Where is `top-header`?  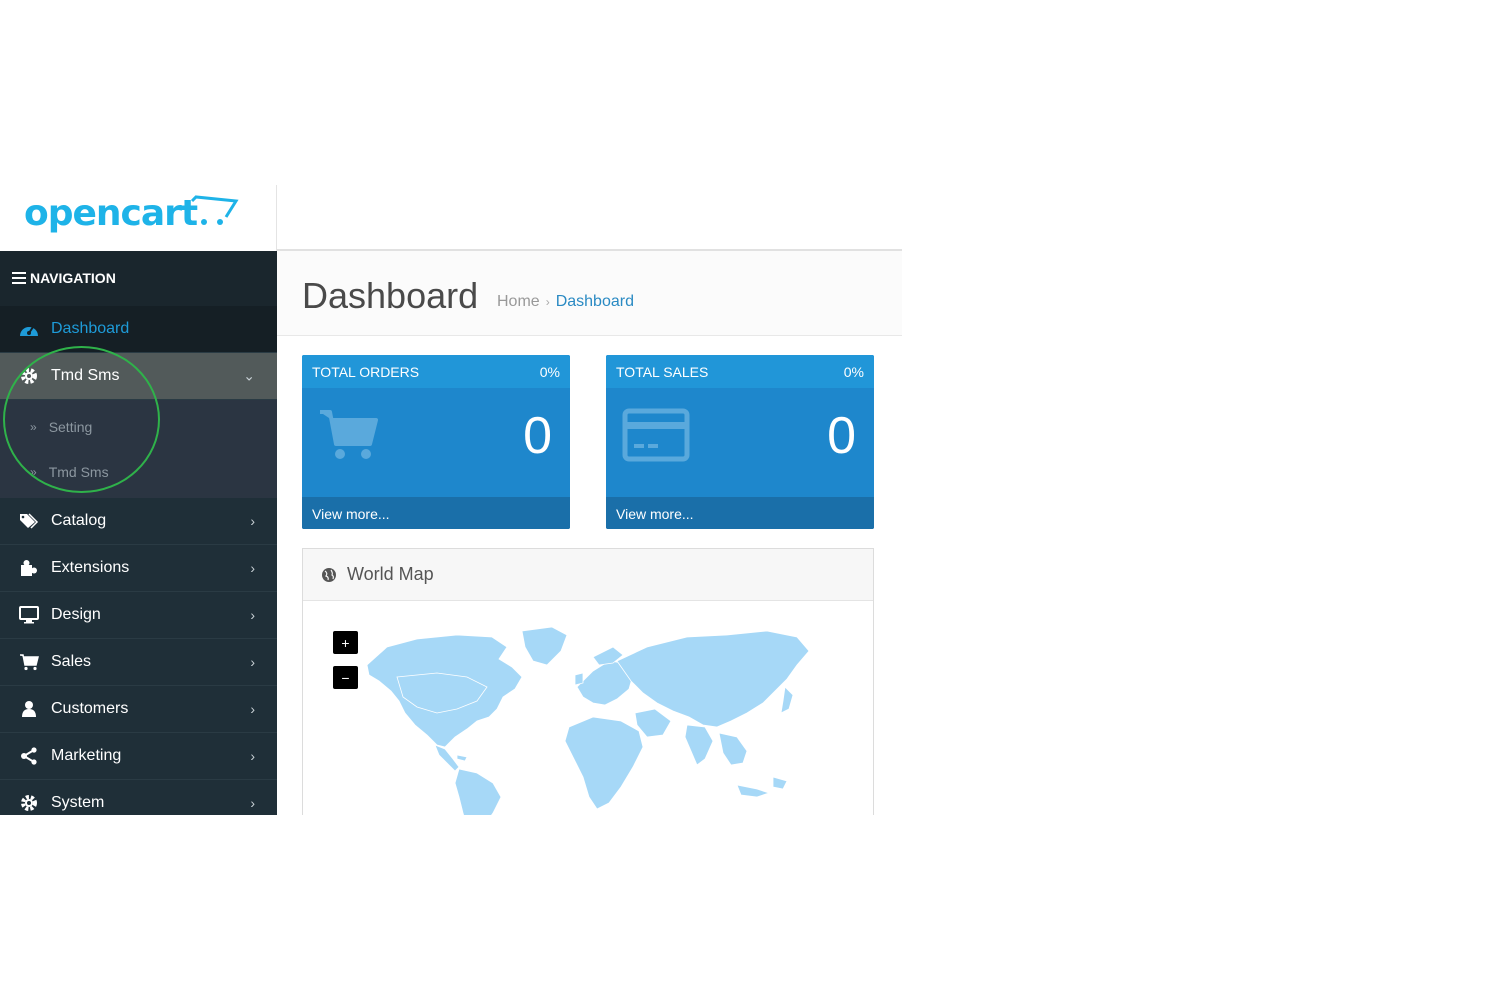
top-header is located at coordinates (589, 218).